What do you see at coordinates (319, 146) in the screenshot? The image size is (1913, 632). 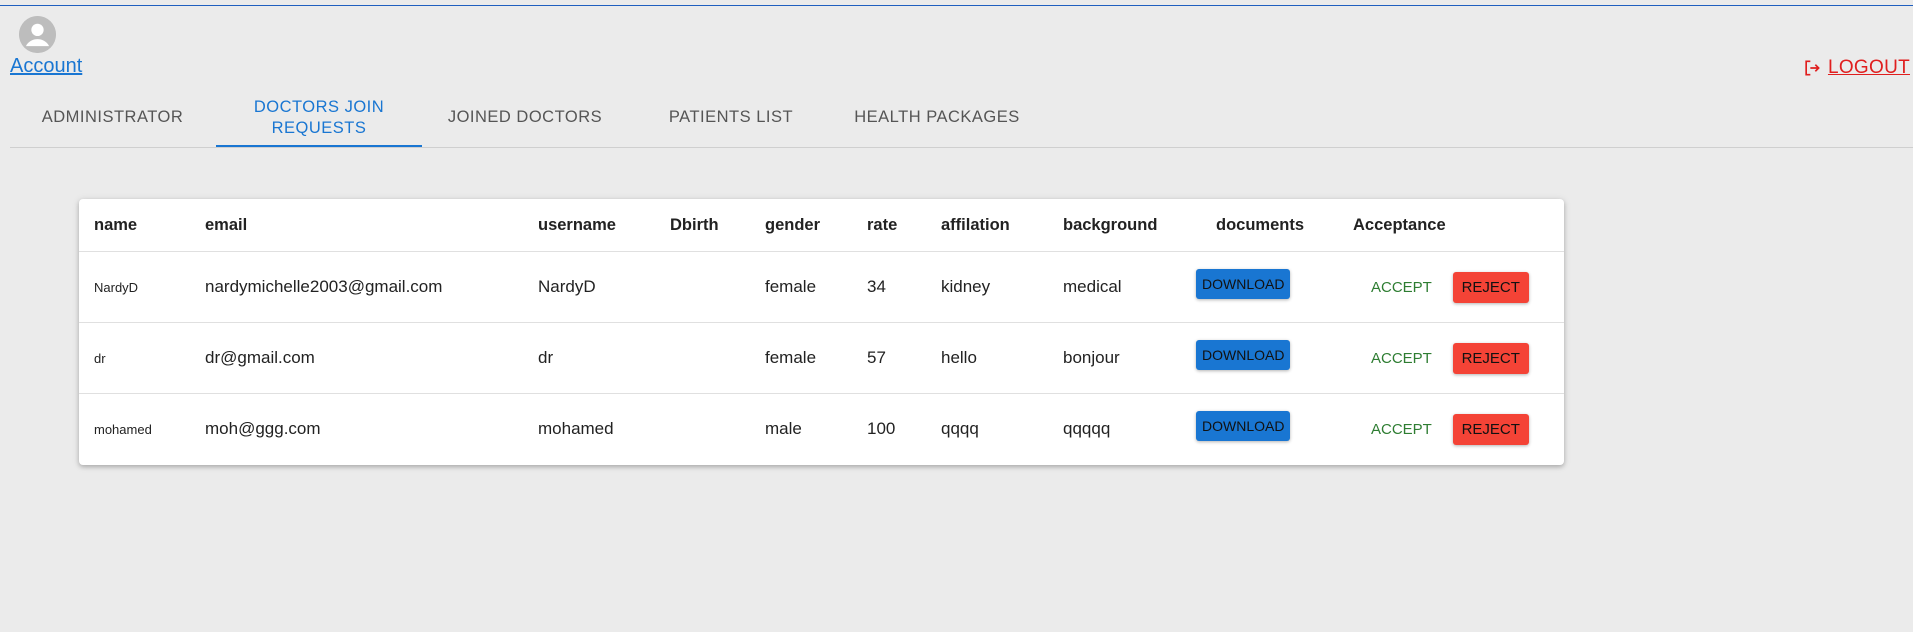 I see `active-tab-indicator` at bounding box center [319, 146].